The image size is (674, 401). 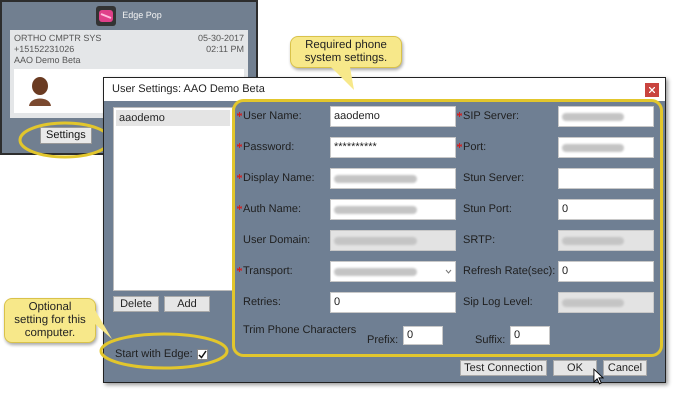 I want to click on field-label: Transport:, so click(x=268, y=272).